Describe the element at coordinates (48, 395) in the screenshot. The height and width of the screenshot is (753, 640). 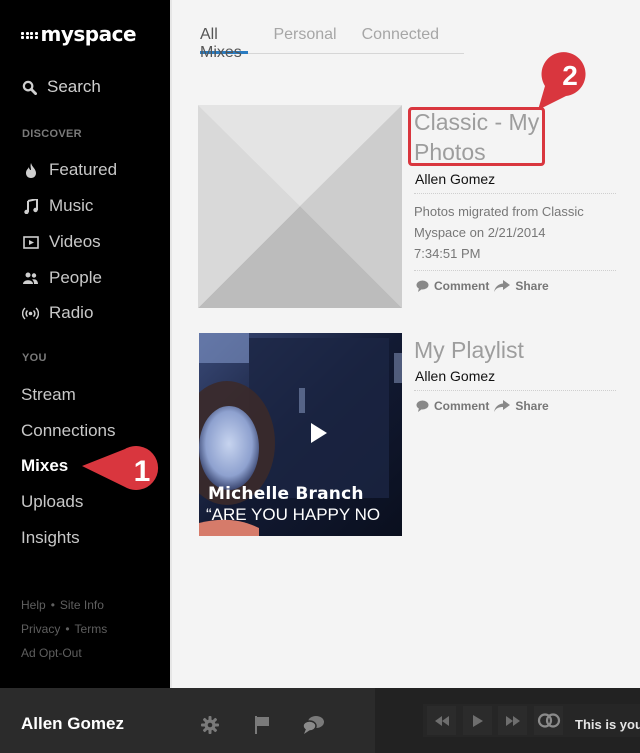
I see `sidebar-item-stream: Stream` at that location.